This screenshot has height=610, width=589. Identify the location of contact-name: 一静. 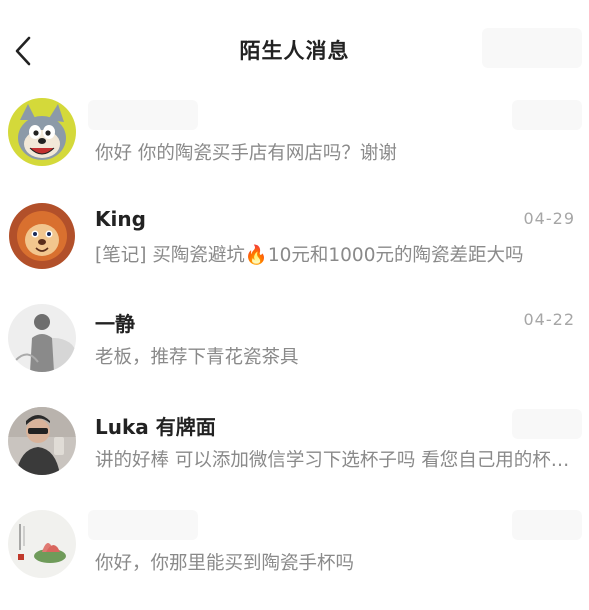
(115, 324).